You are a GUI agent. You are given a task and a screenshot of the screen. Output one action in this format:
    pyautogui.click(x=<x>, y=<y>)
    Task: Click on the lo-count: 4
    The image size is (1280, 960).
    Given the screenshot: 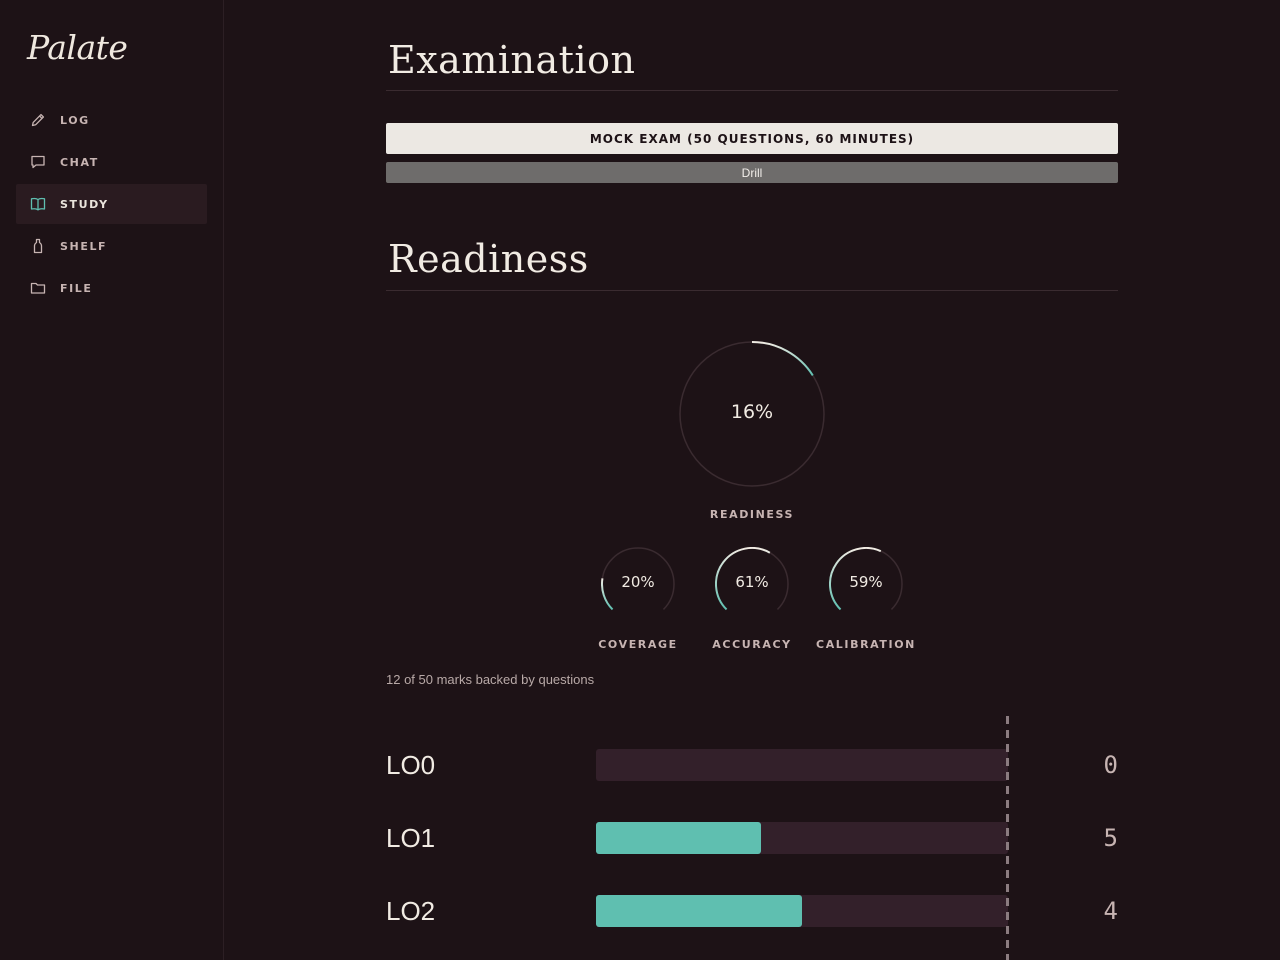 What is the action you would take?
    pyautogui.click(x=1110, y=911)
    